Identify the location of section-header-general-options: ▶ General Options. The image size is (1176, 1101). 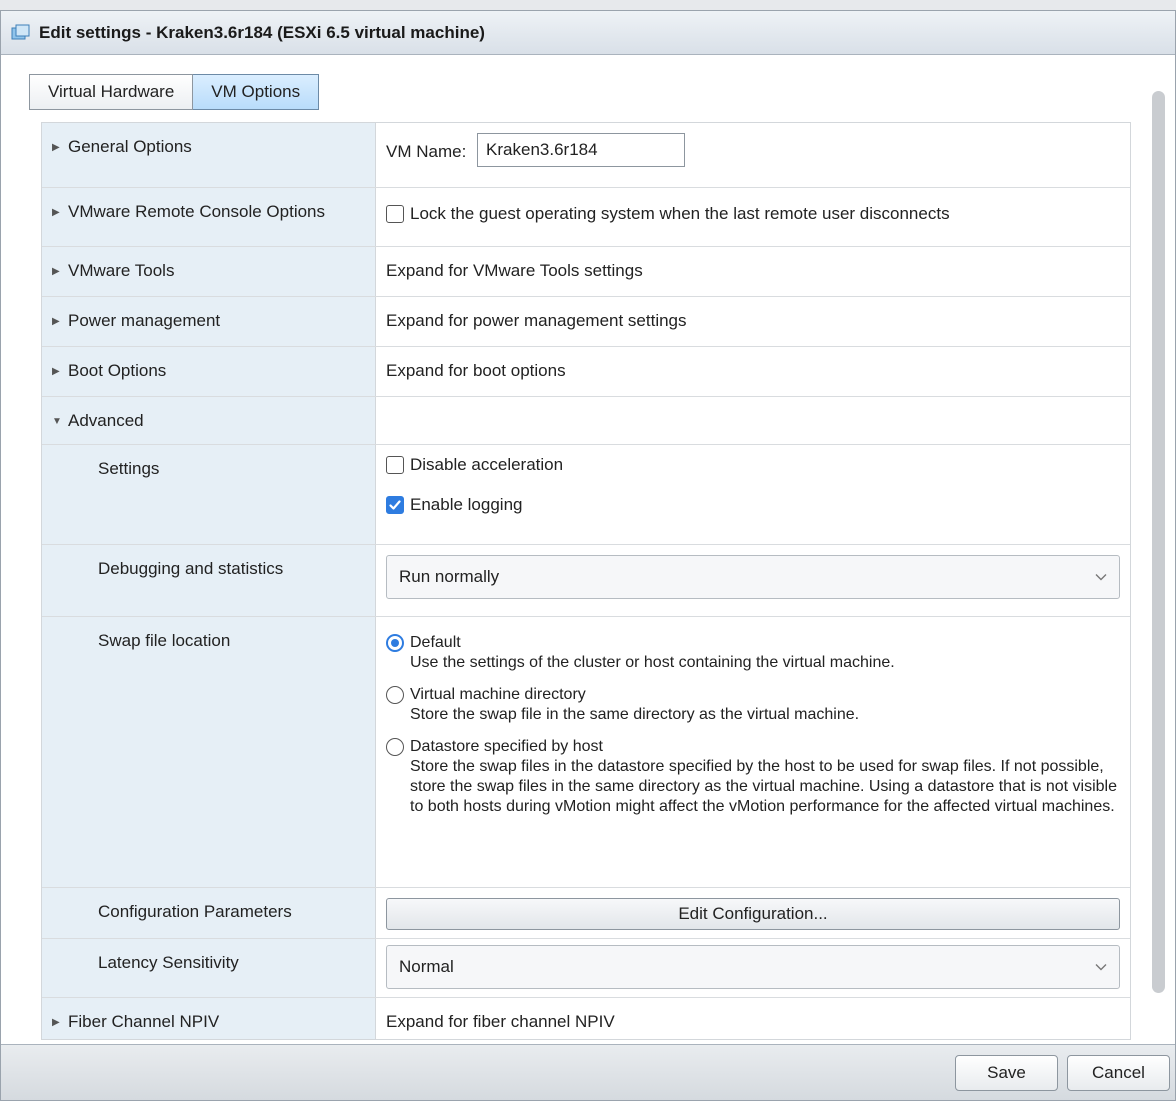
(209, 155).